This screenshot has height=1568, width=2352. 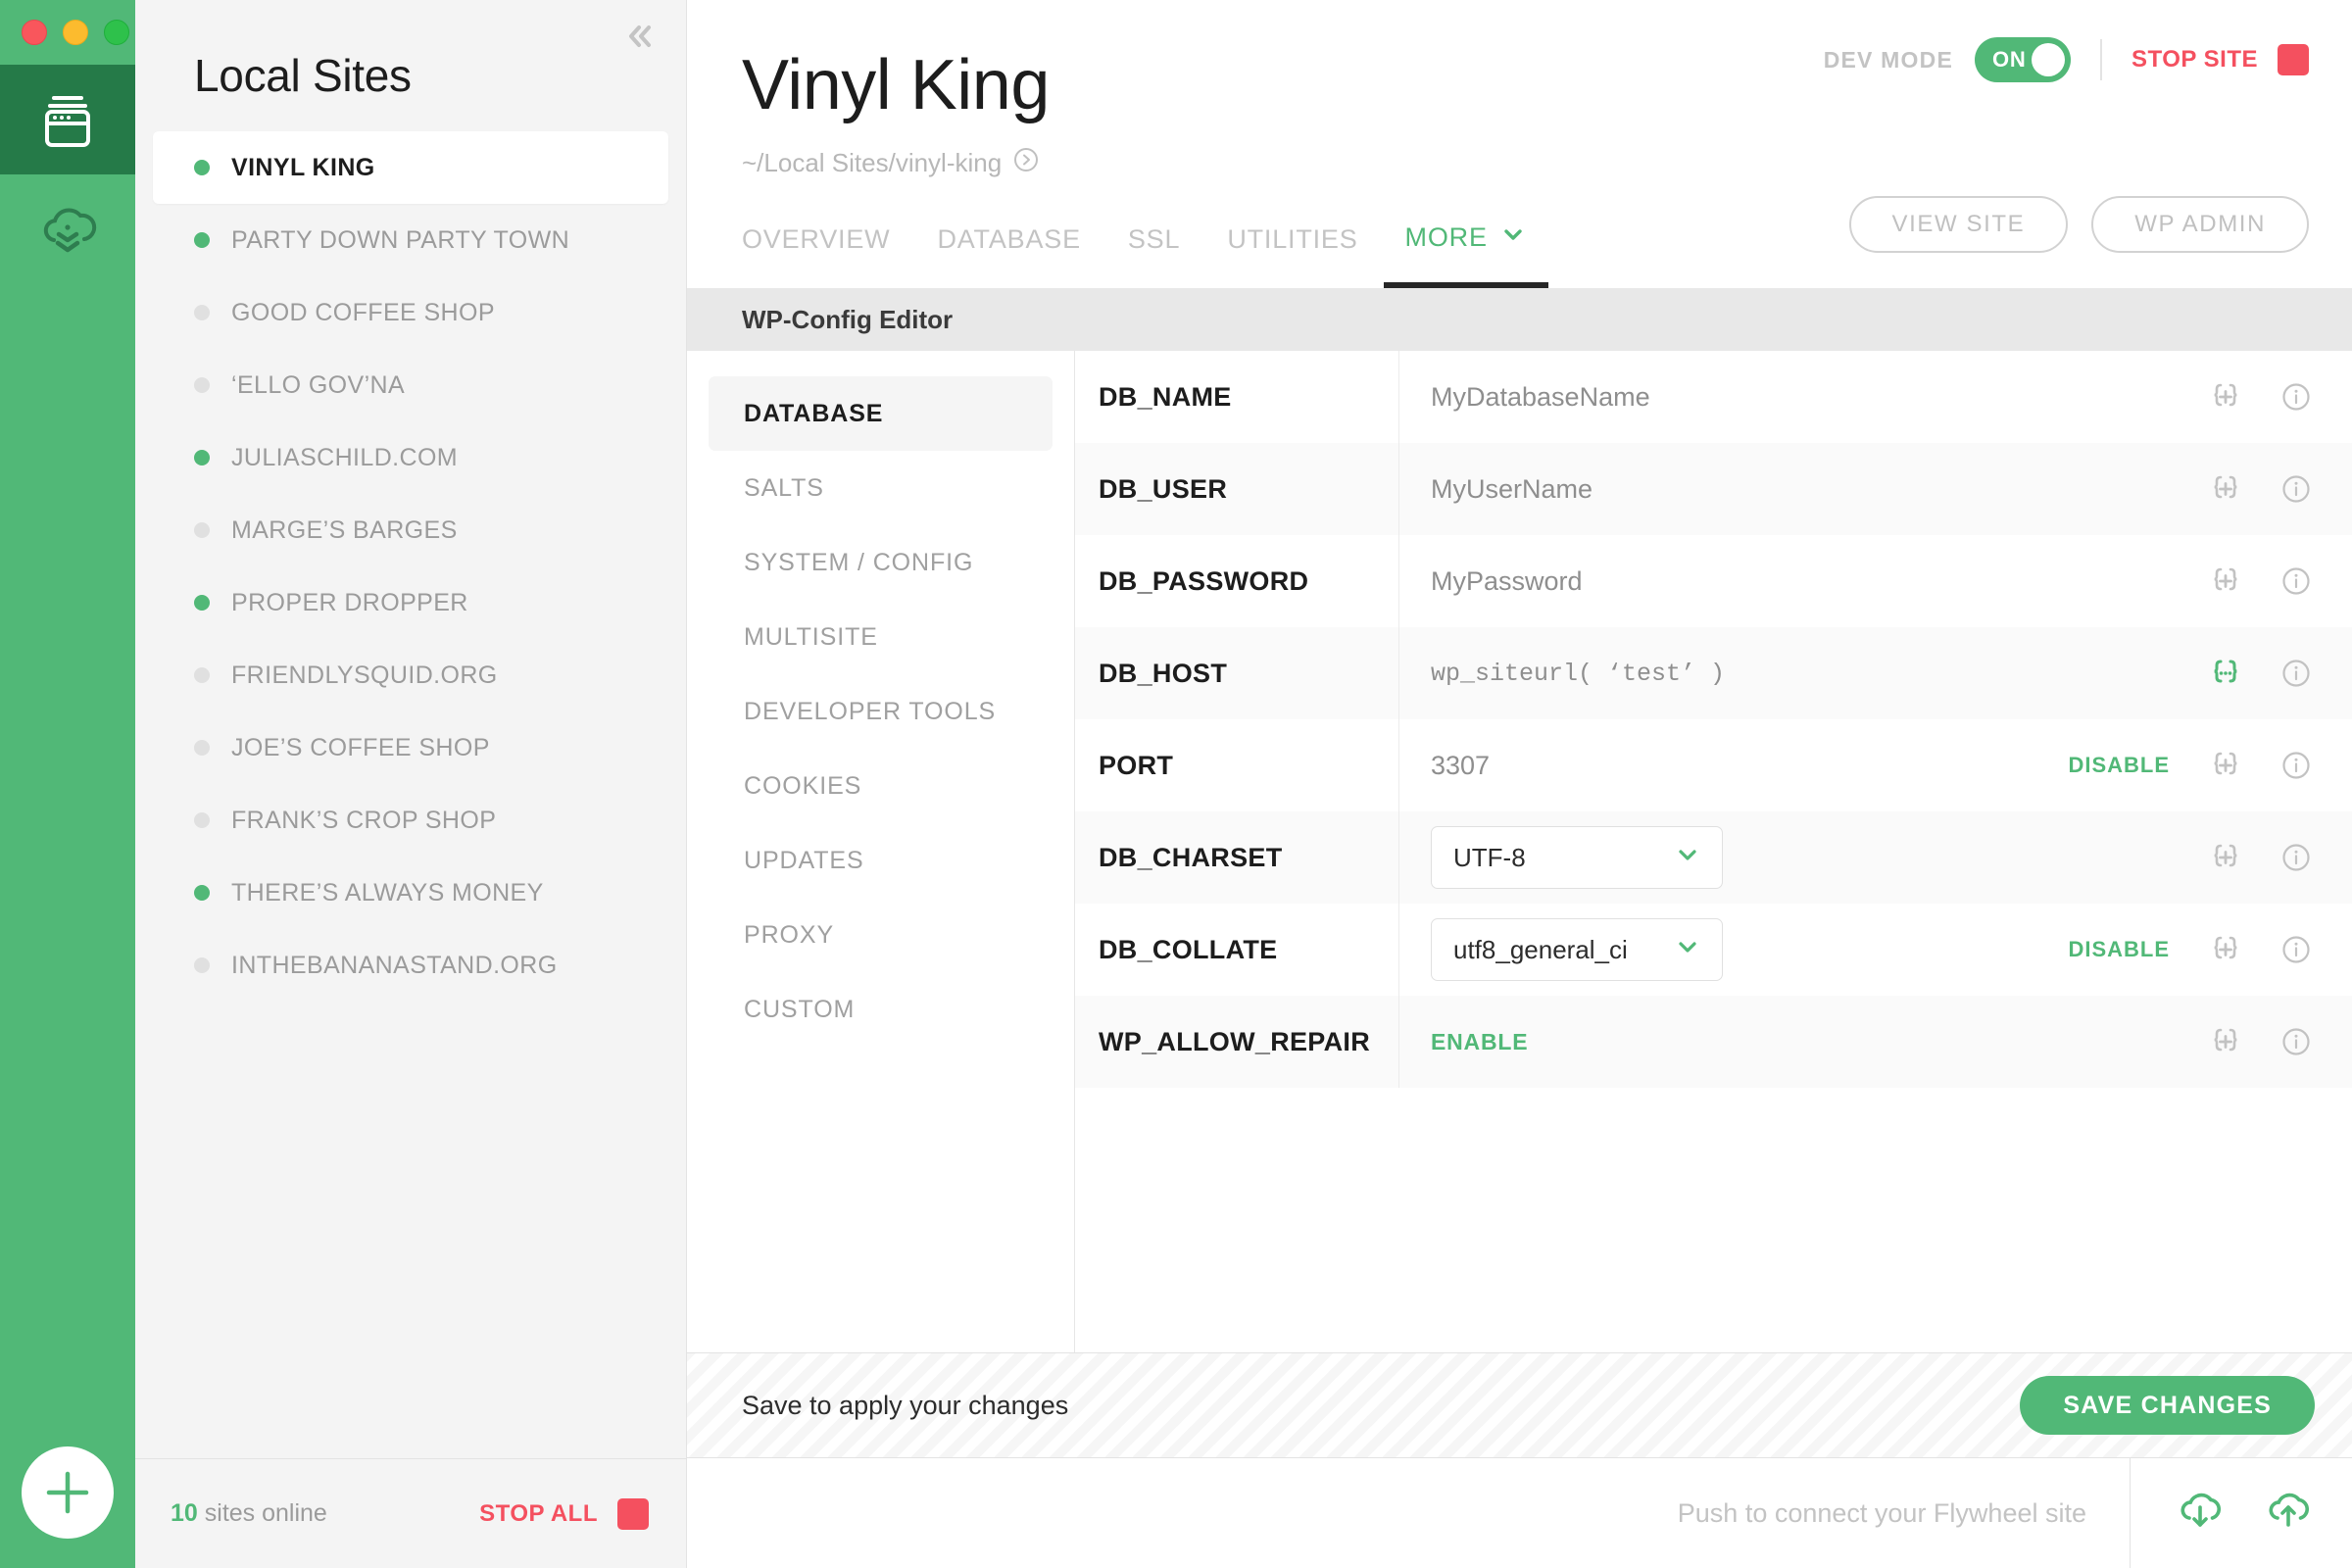 I want to click on wp-admin-button: WP ADMIN, so click(x=2200, y=224).